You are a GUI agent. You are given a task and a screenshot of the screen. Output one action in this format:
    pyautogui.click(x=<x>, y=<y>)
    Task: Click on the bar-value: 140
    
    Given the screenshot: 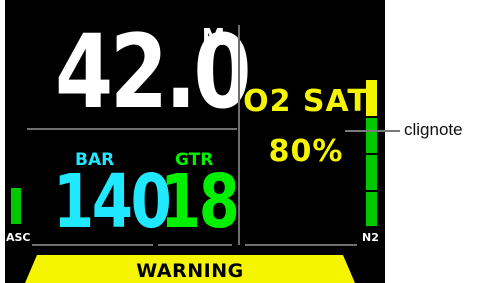 What is the action you would take?
    pyautogui.click(x=112, y=202)
    